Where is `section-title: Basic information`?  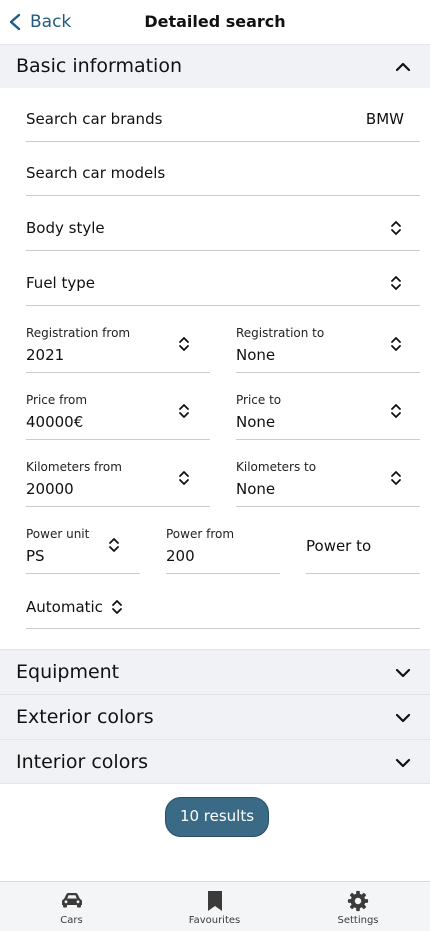
section-title: Basic information is located at coordinates (99, 66).